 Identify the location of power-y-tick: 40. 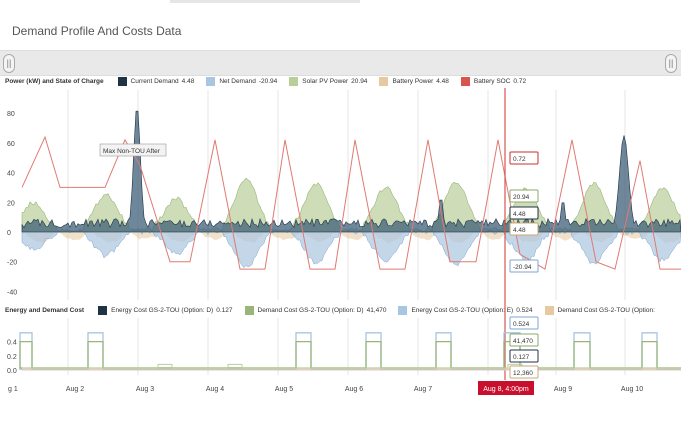
(11, 174).